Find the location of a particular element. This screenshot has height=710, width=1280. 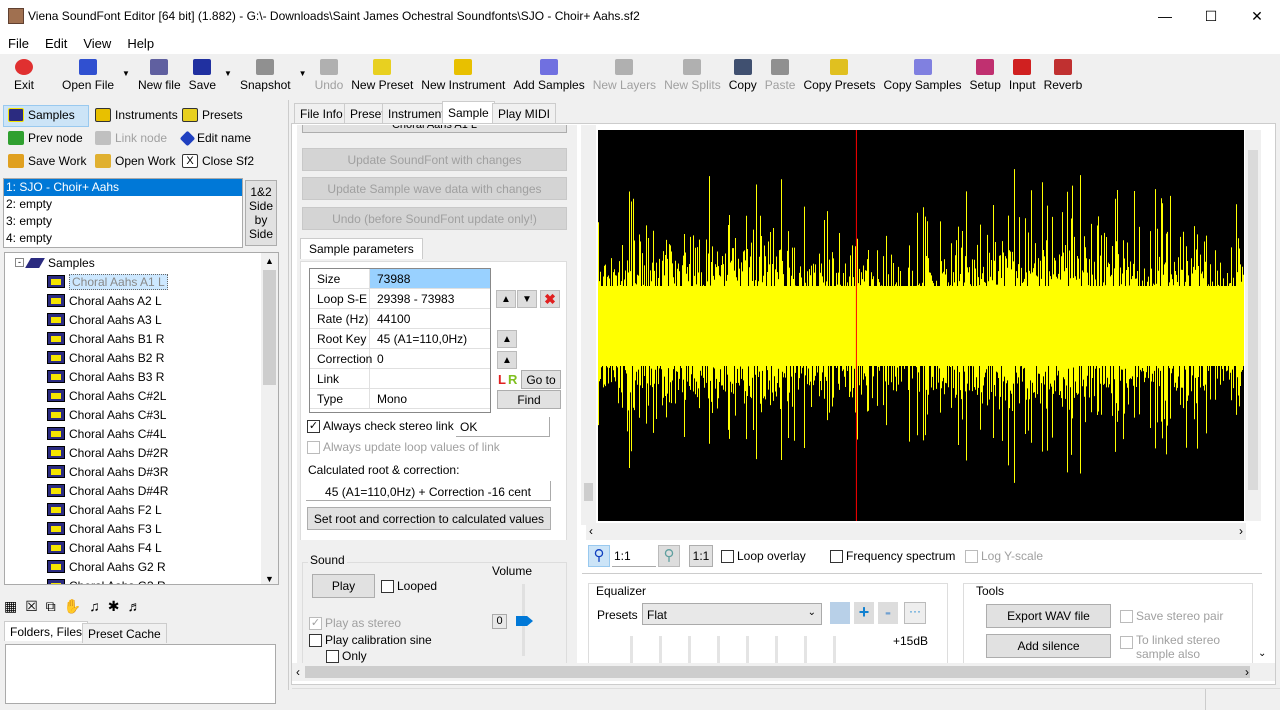

tab-play-midi: Play MIDI is located at coordinates (524, 113).